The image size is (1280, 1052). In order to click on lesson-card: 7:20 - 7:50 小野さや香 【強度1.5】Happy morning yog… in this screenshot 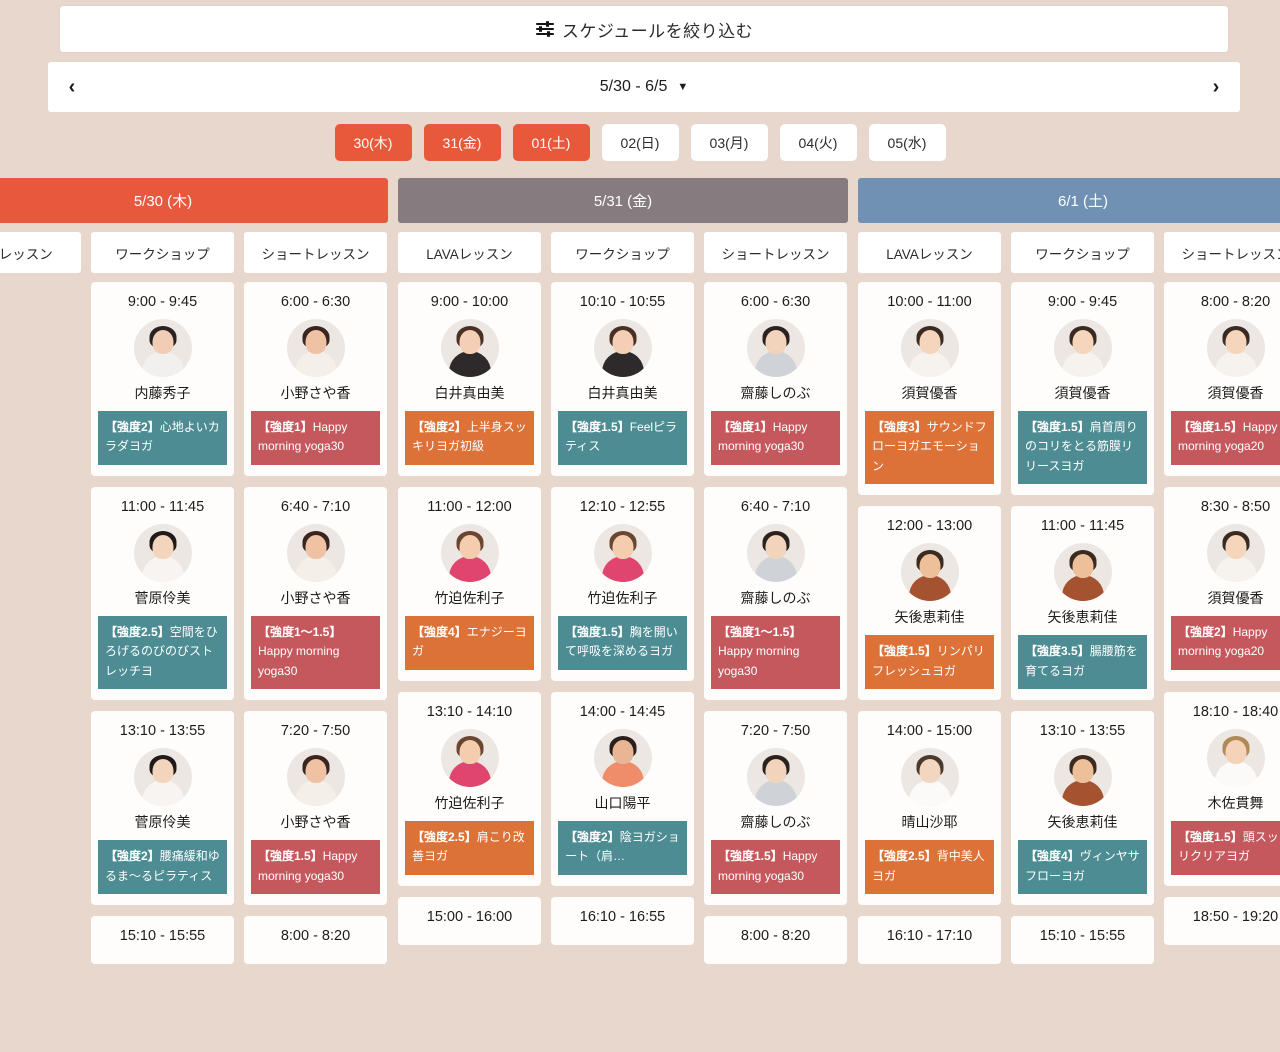, I will do `click(315, 808)`.